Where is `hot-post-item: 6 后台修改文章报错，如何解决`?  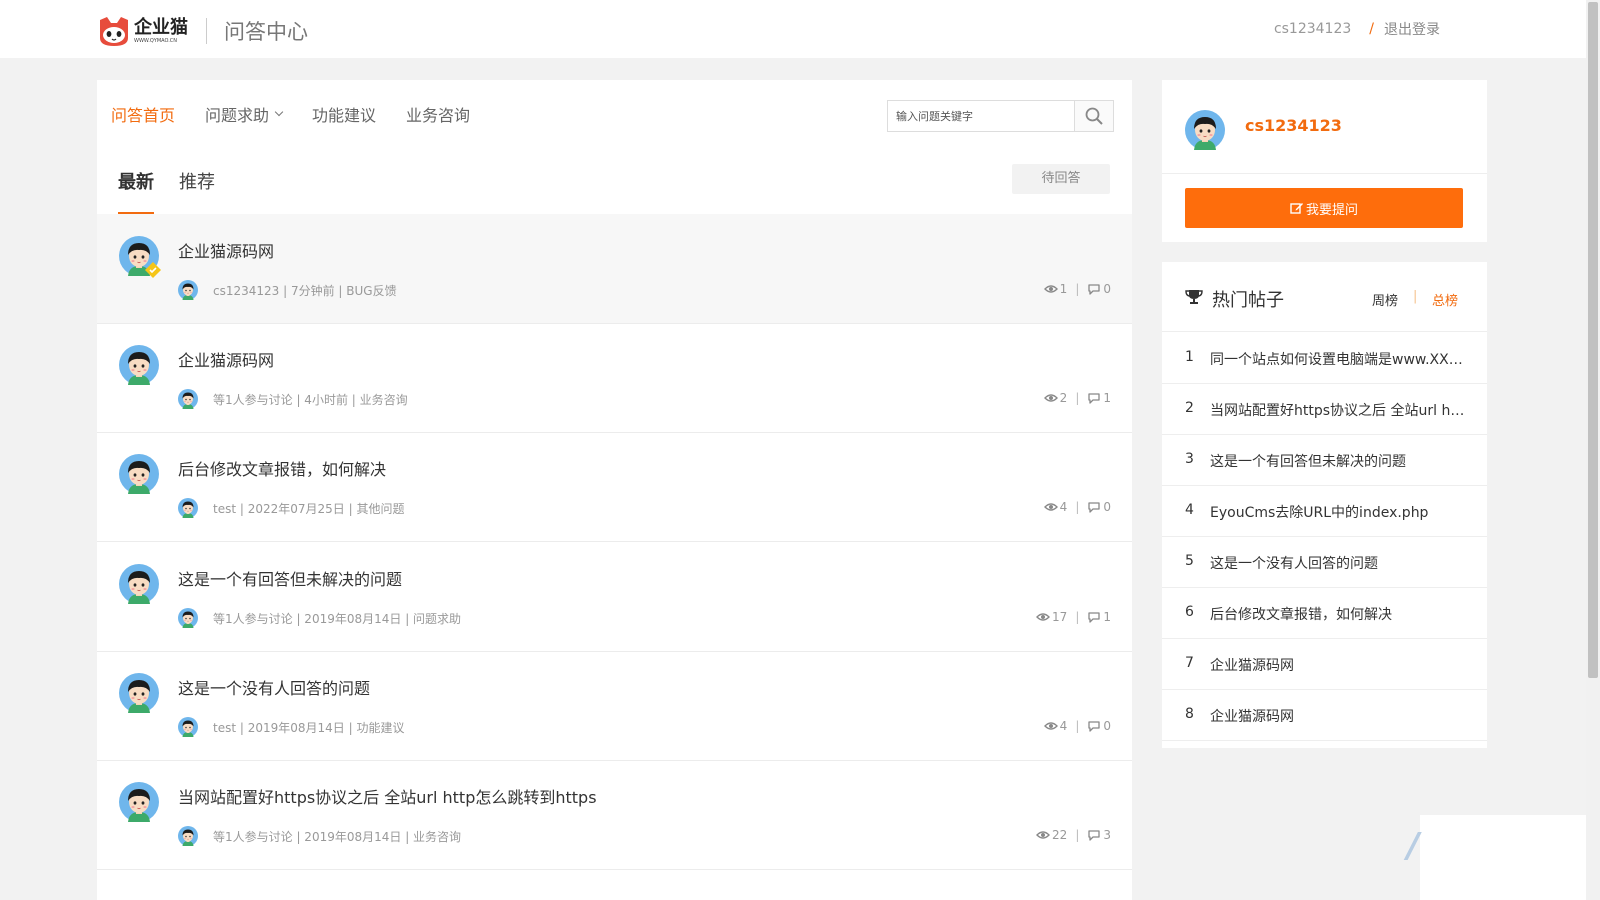
hot-post-item: 6 后台修改文章报错，如何解决 is located at coordinates (1324, 613).